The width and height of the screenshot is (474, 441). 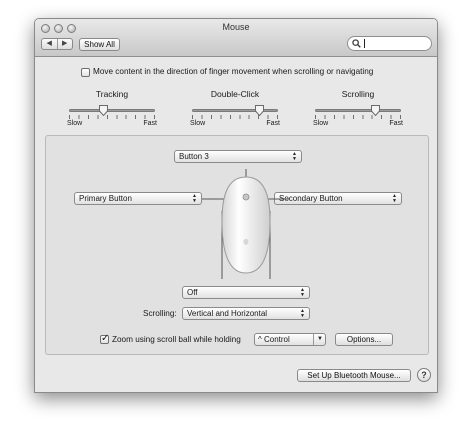 What do you see at coordinates (49, 44) in the screenshot?
I see `back-button: ◀` at bounding box center [49, 44].